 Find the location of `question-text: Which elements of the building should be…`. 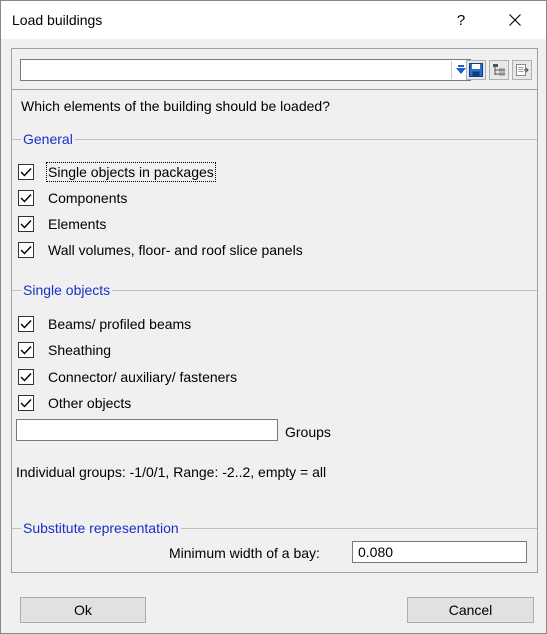

question-text: Which elements of the building should be… is located at coordinates (175, 106).